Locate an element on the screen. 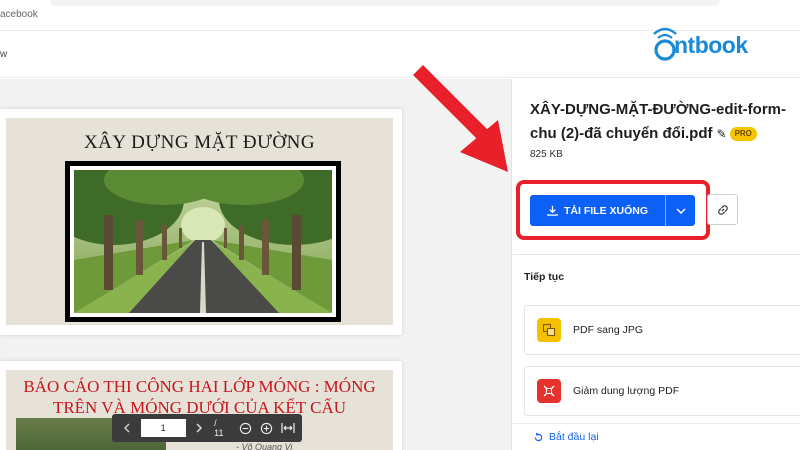  tool-pdf-to-jpg: PDF sang JPG is located at coordinates (662, 330).